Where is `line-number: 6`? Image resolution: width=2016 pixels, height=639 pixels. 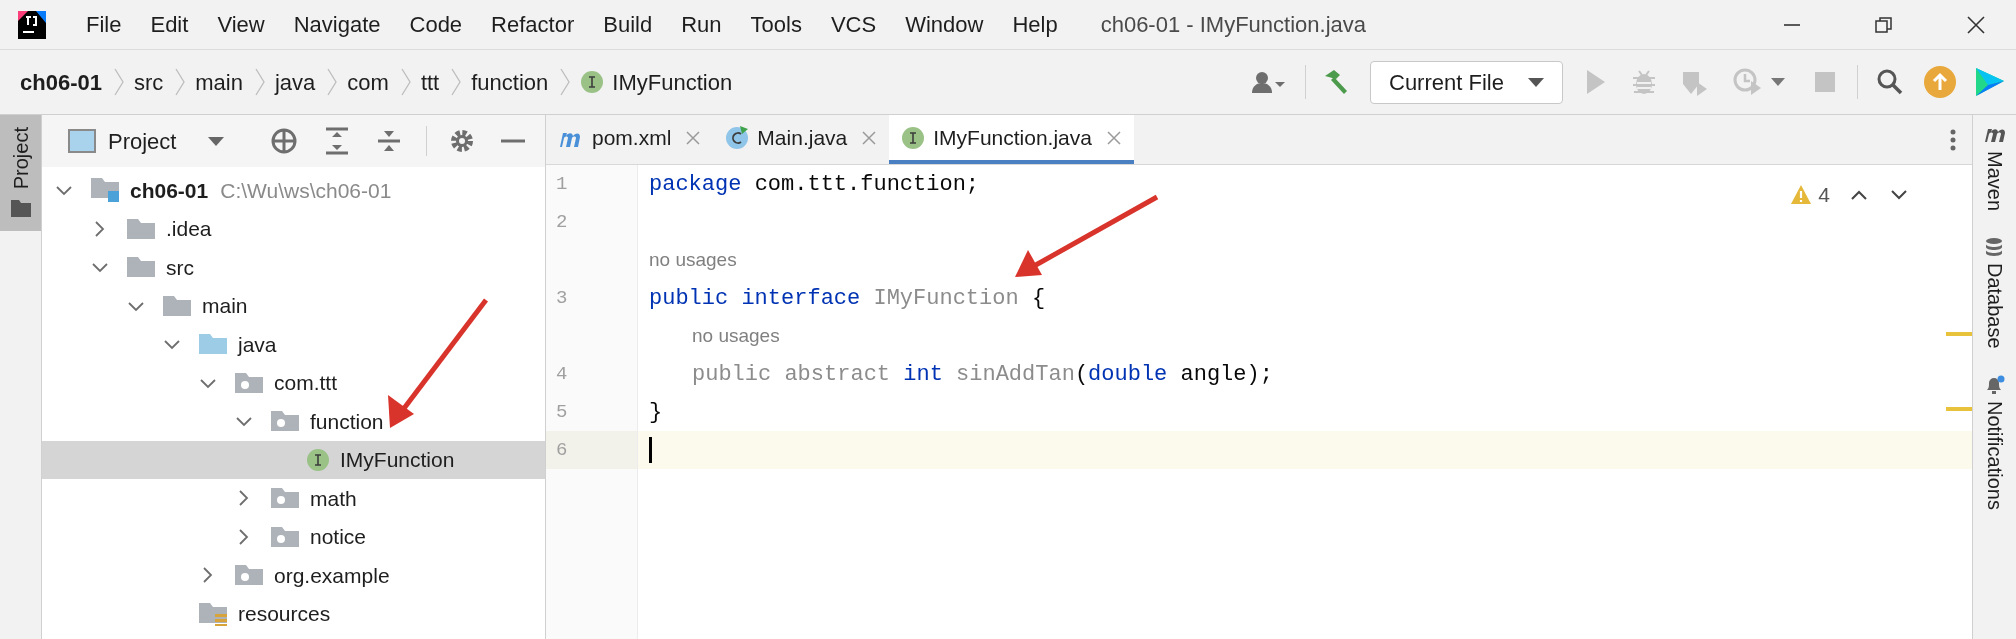 line-number: 6 is located at coordinates (562, 450).